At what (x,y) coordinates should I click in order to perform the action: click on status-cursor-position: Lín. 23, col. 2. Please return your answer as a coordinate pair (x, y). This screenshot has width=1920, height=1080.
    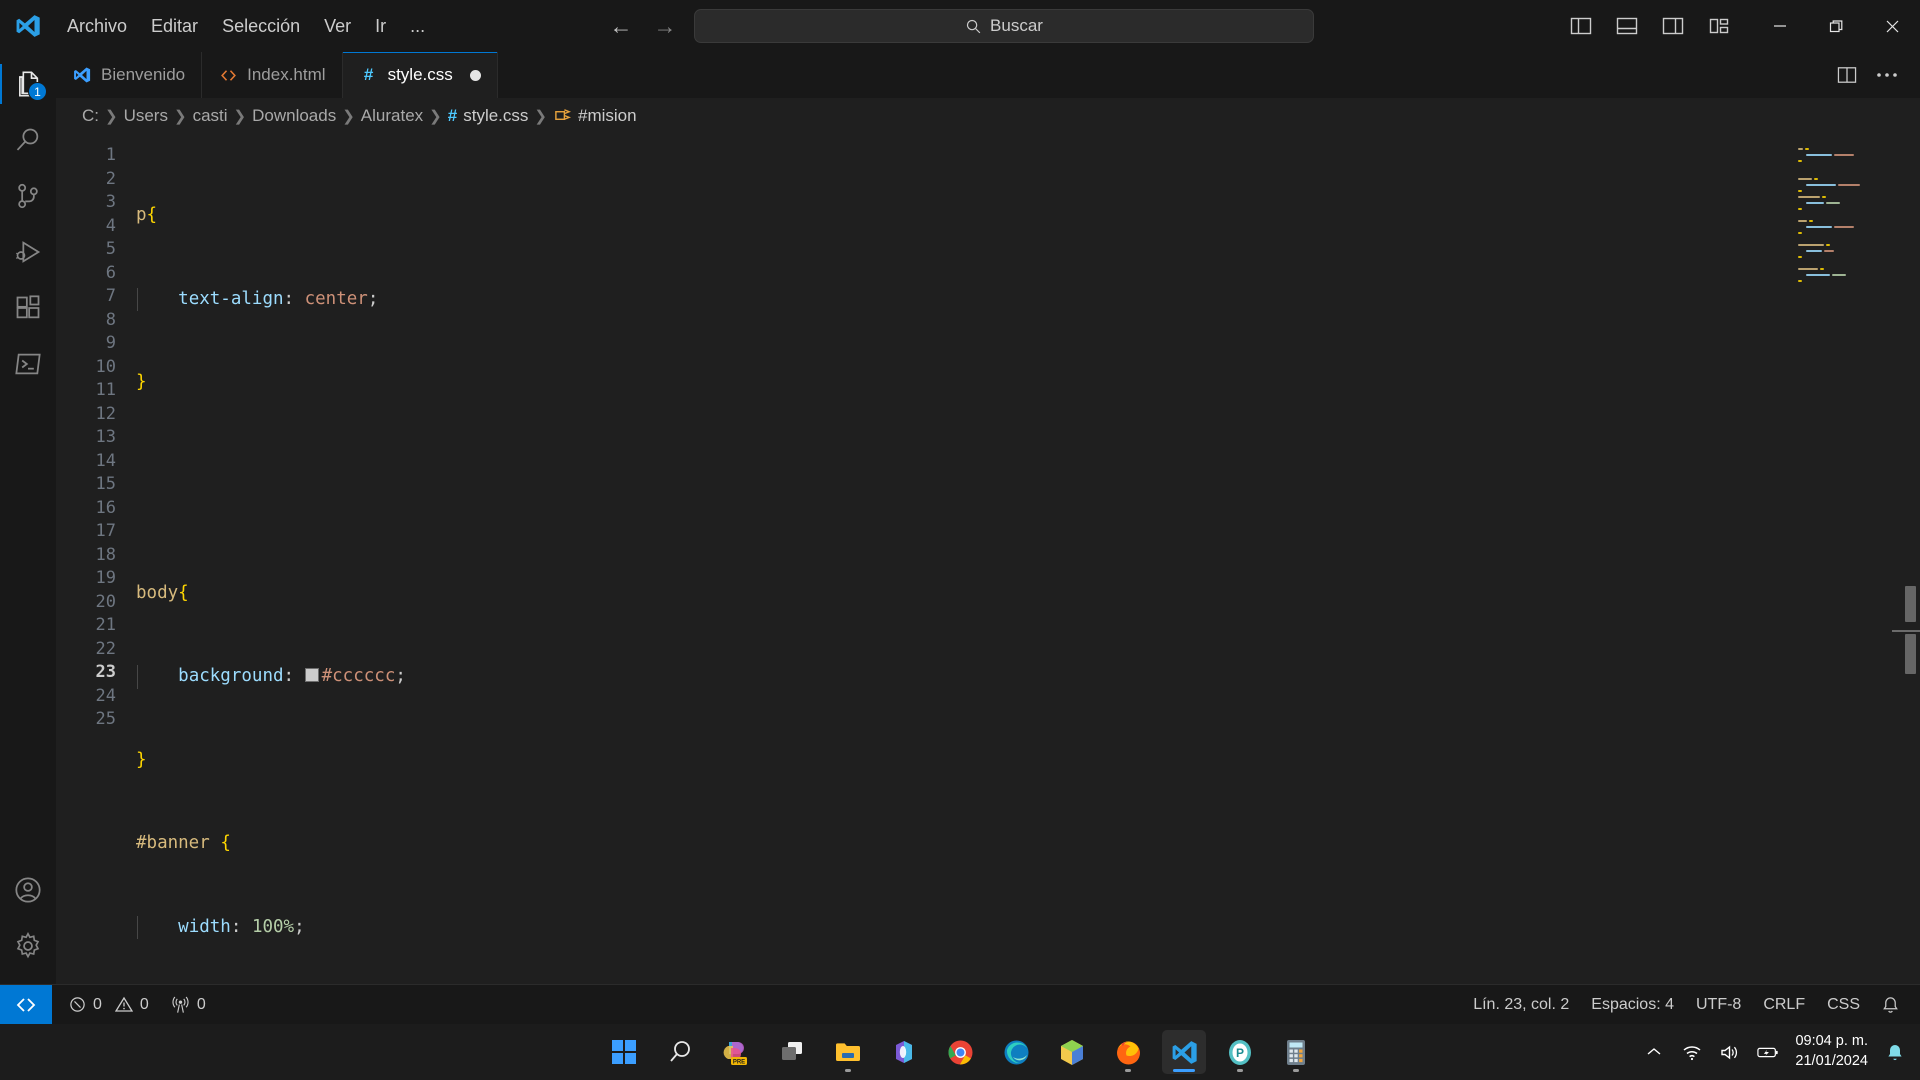
    Looking at the image, I should click on (1521, 1005).